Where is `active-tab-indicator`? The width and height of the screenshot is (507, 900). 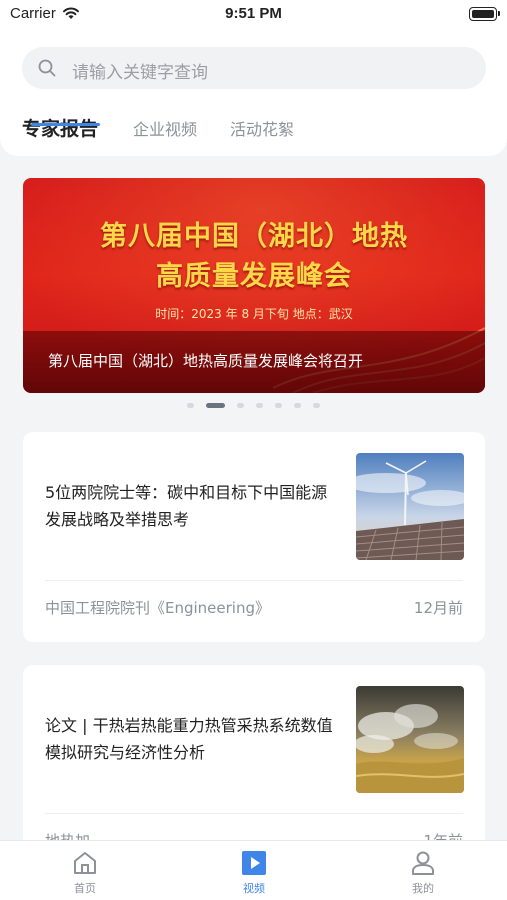
active-tab-indicator is located at coordinates (65, 124).